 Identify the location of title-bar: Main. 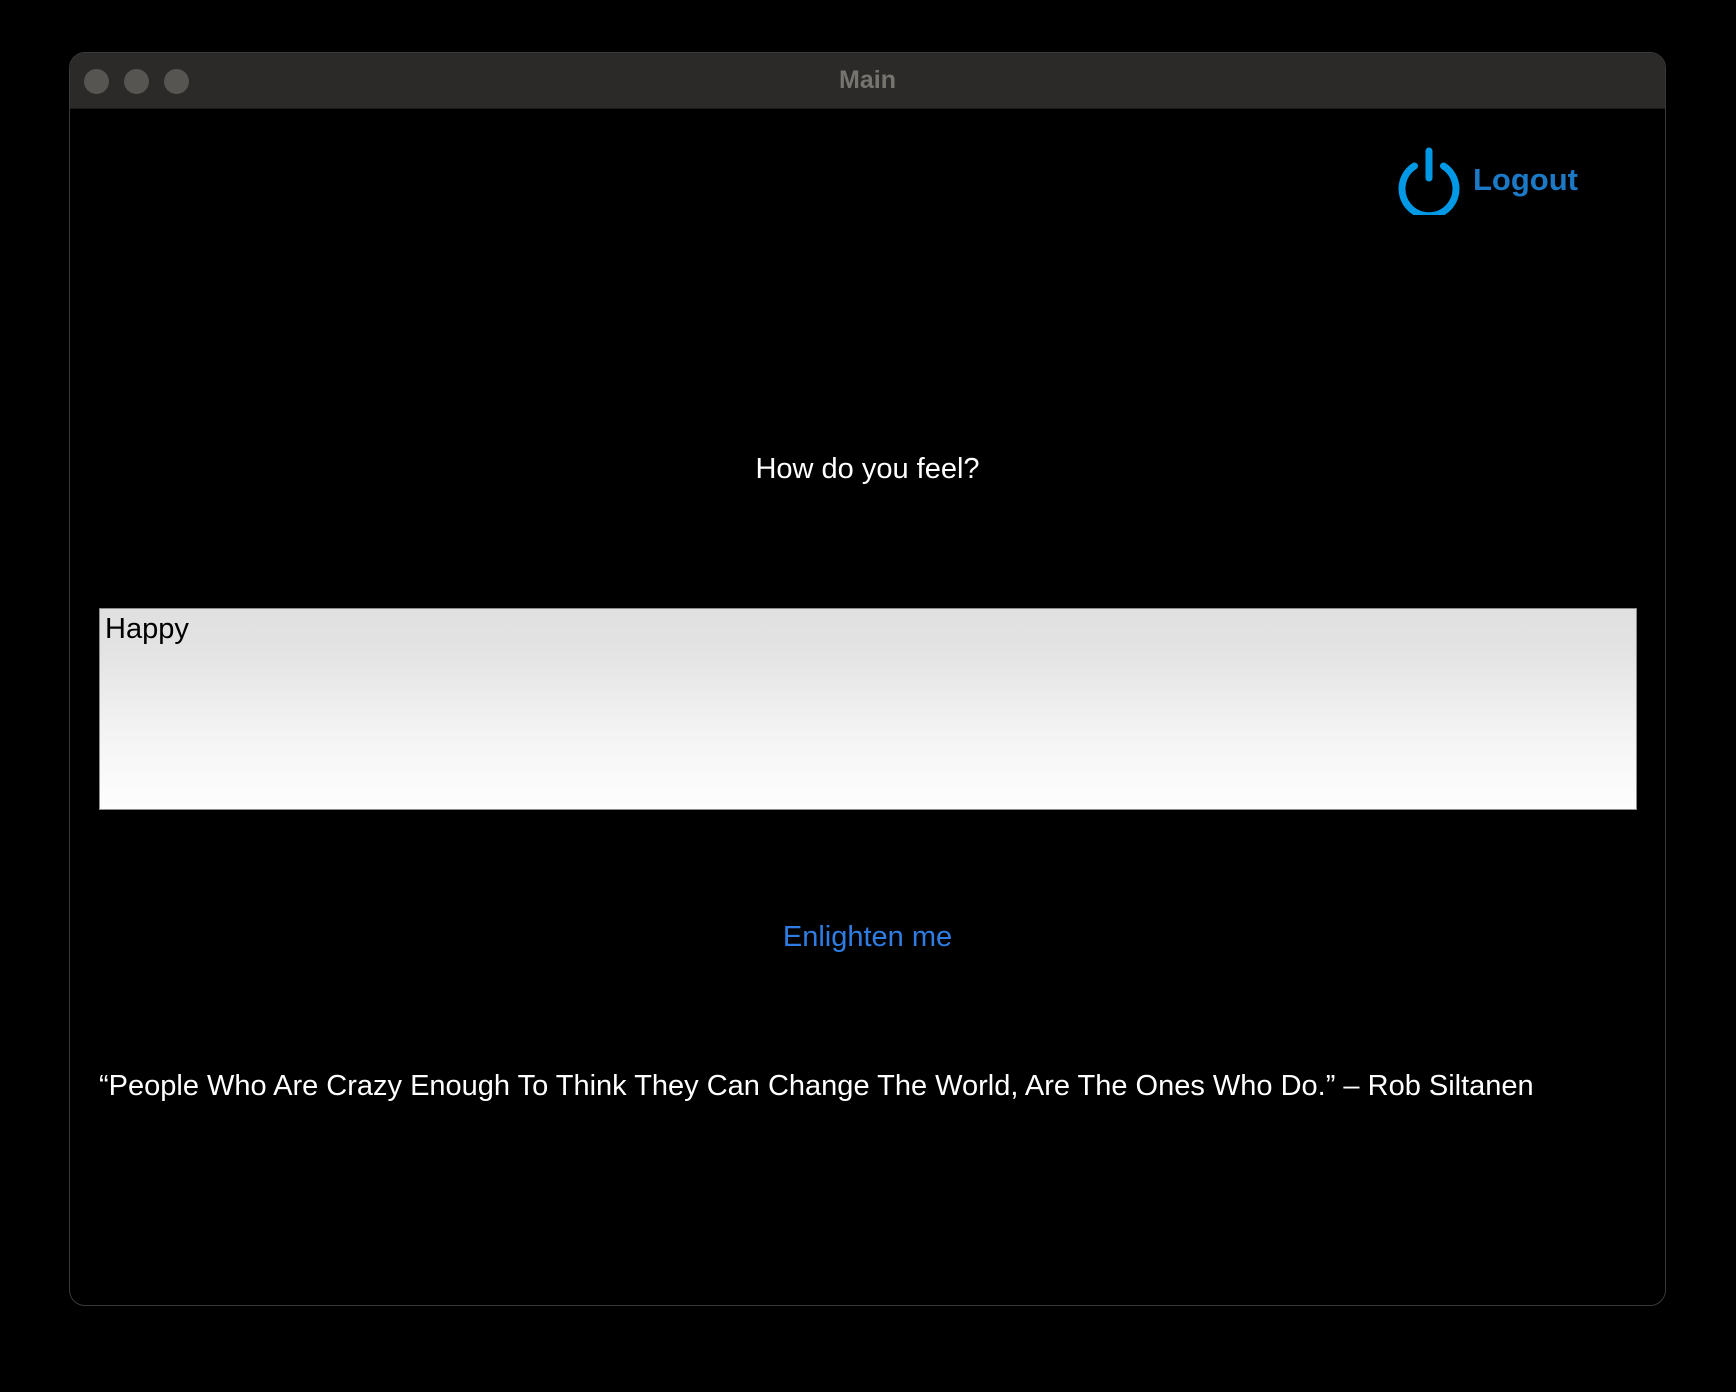
(867, 81).